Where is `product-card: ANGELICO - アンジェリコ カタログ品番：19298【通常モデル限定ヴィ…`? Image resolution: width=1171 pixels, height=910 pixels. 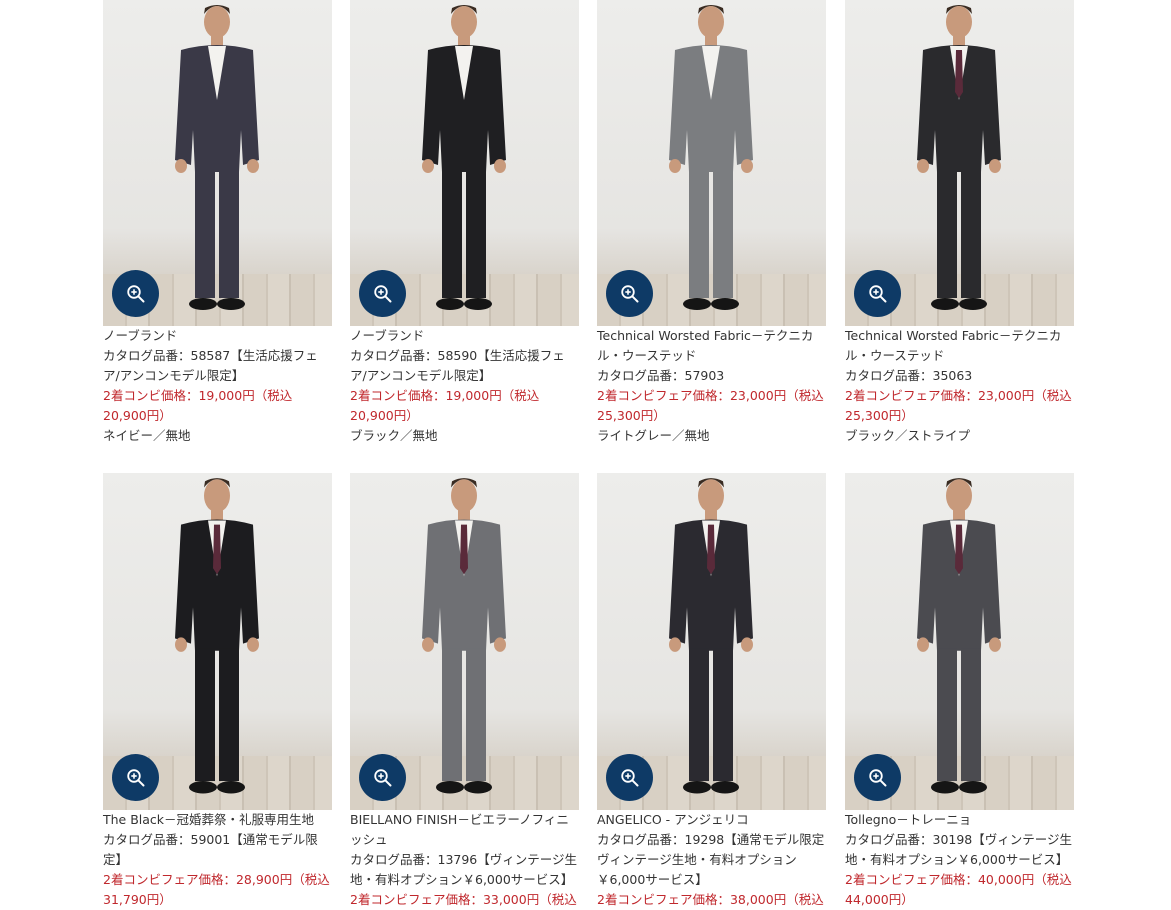
product-card: ANGELICO - アンジェリコ カタログ品番：19298【通常モデル限定ヴィ… is located at coordinates (711, 691).